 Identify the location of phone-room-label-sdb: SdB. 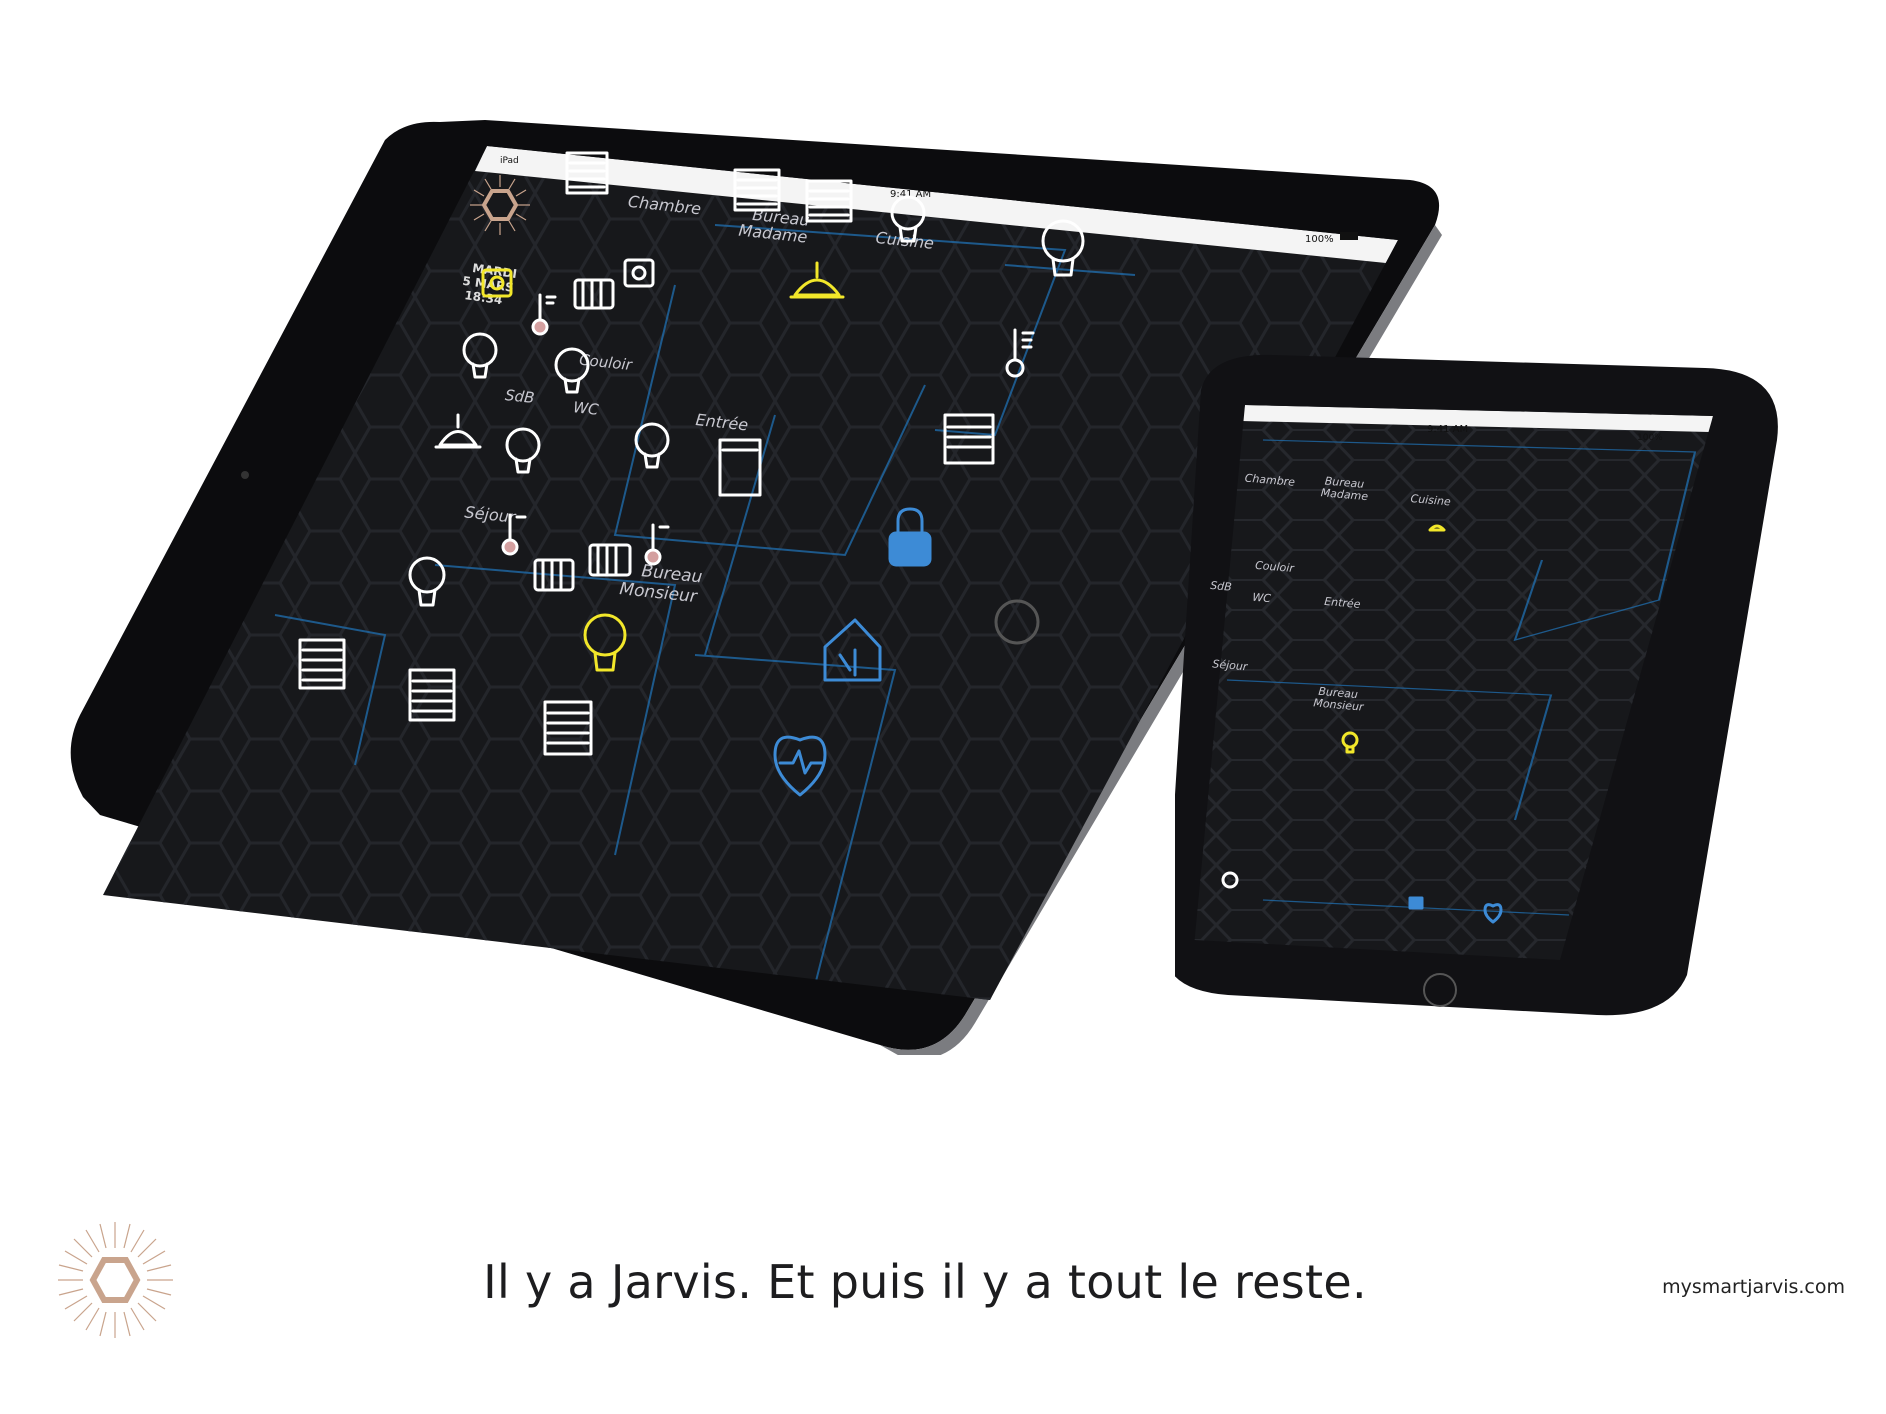
(1221, 586).